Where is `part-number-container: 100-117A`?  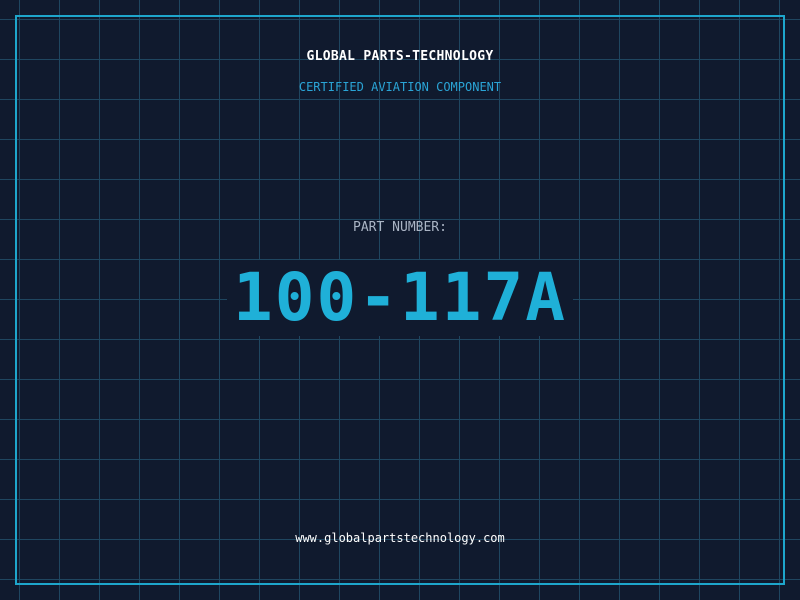 part-number-container: 100-117A is located at coordinates (400, 298).